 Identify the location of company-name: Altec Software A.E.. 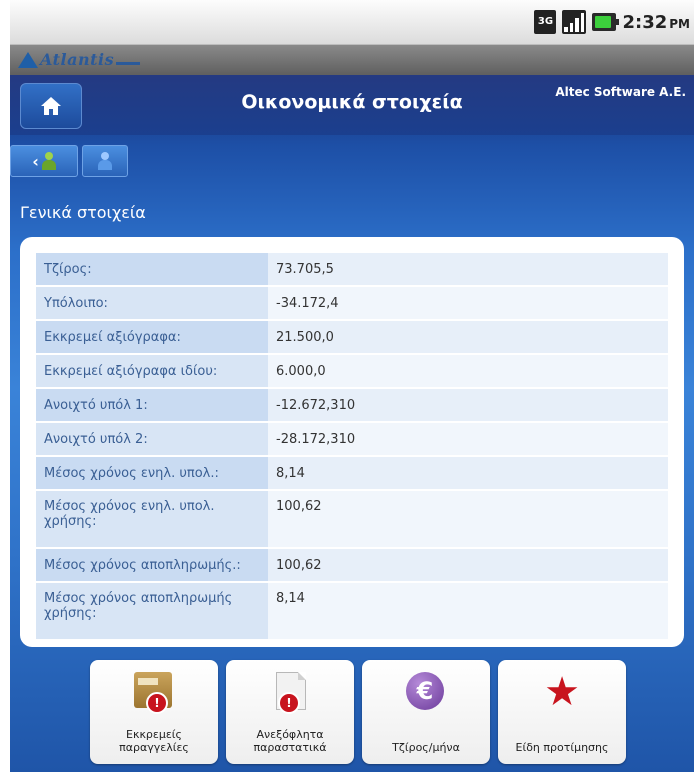
(620, 92).